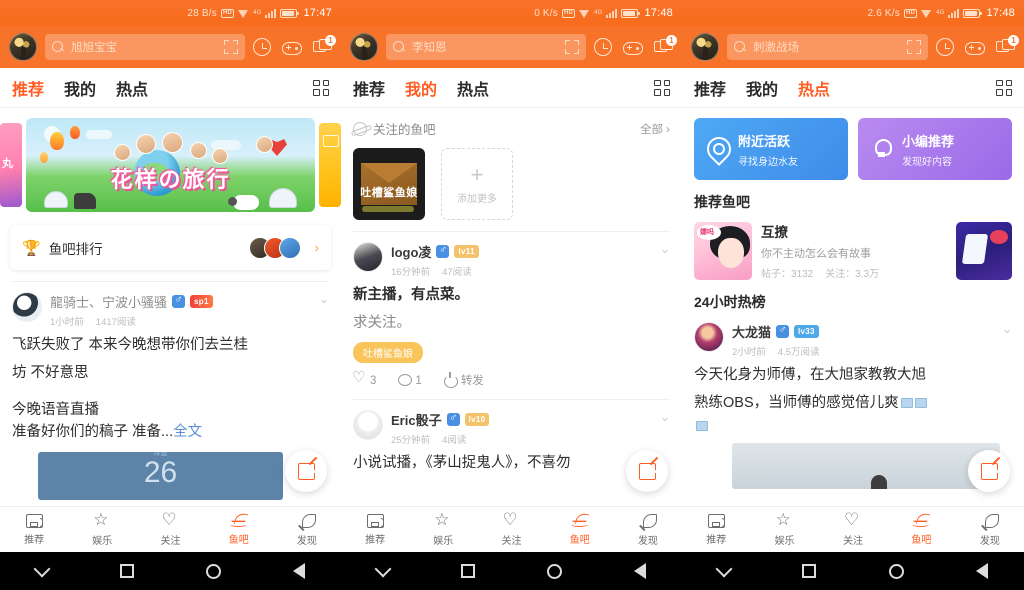 The image size is (1024, 590). I want to click on promo-card-nearby: 附近活跃 寻找身边水友, so click(771, 149).